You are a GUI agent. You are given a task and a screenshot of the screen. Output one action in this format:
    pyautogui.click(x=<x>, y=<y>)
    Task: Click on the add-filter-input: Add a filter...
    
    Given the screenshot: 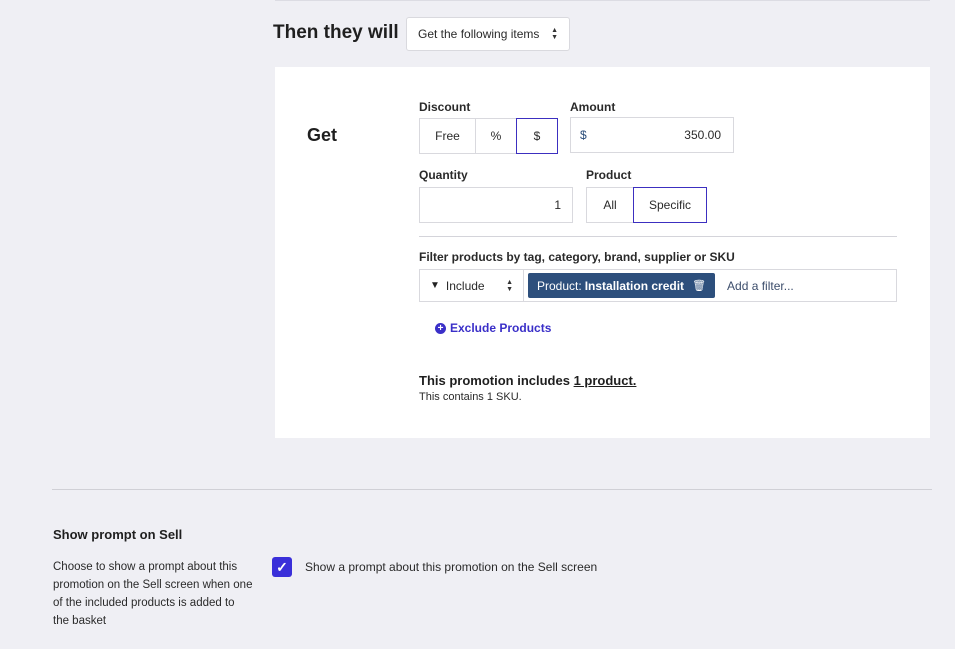 What is the action you would take?
    pyautogui.click(x=760, y=286)
    